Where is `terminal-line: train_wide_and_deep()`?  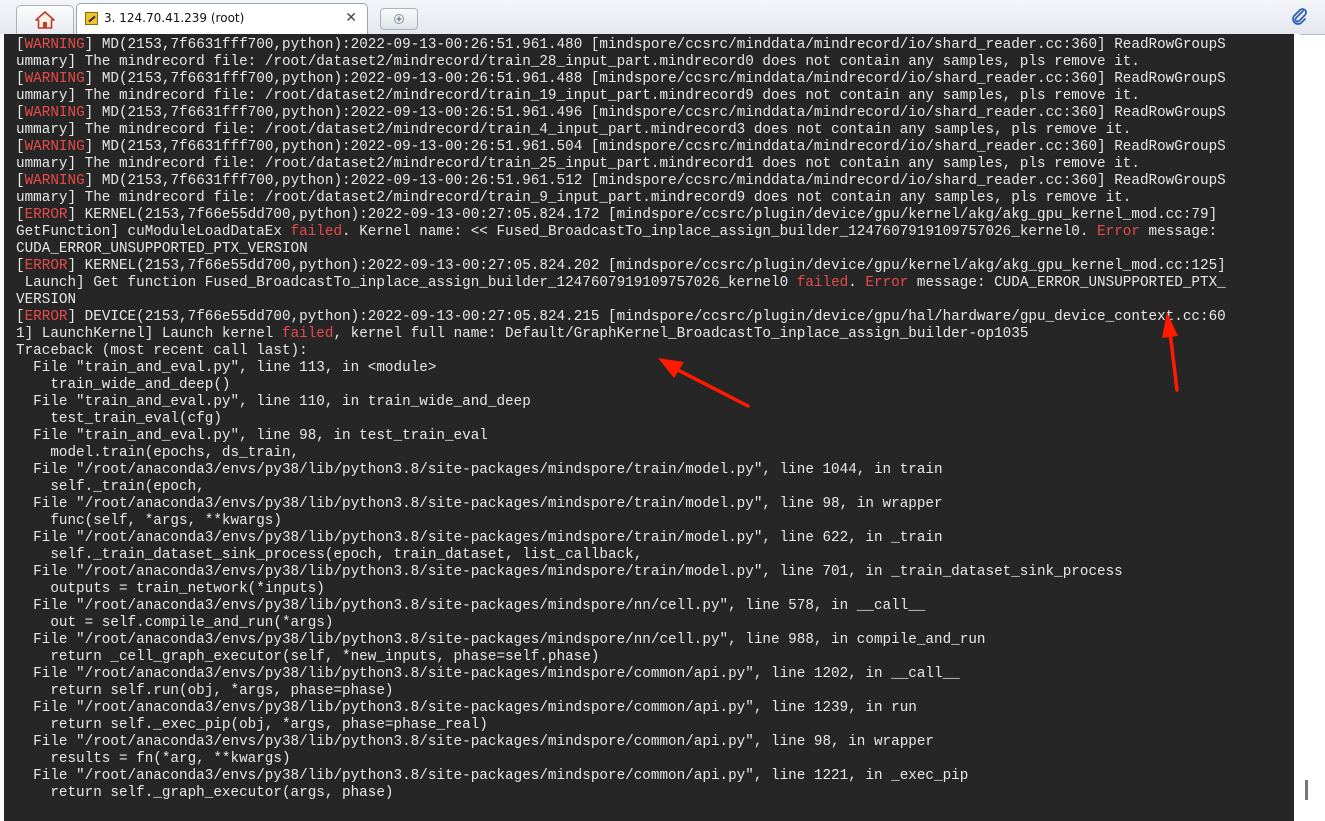 terminal-line: train_wide_and_deep() is located at coordinates (621, 385).